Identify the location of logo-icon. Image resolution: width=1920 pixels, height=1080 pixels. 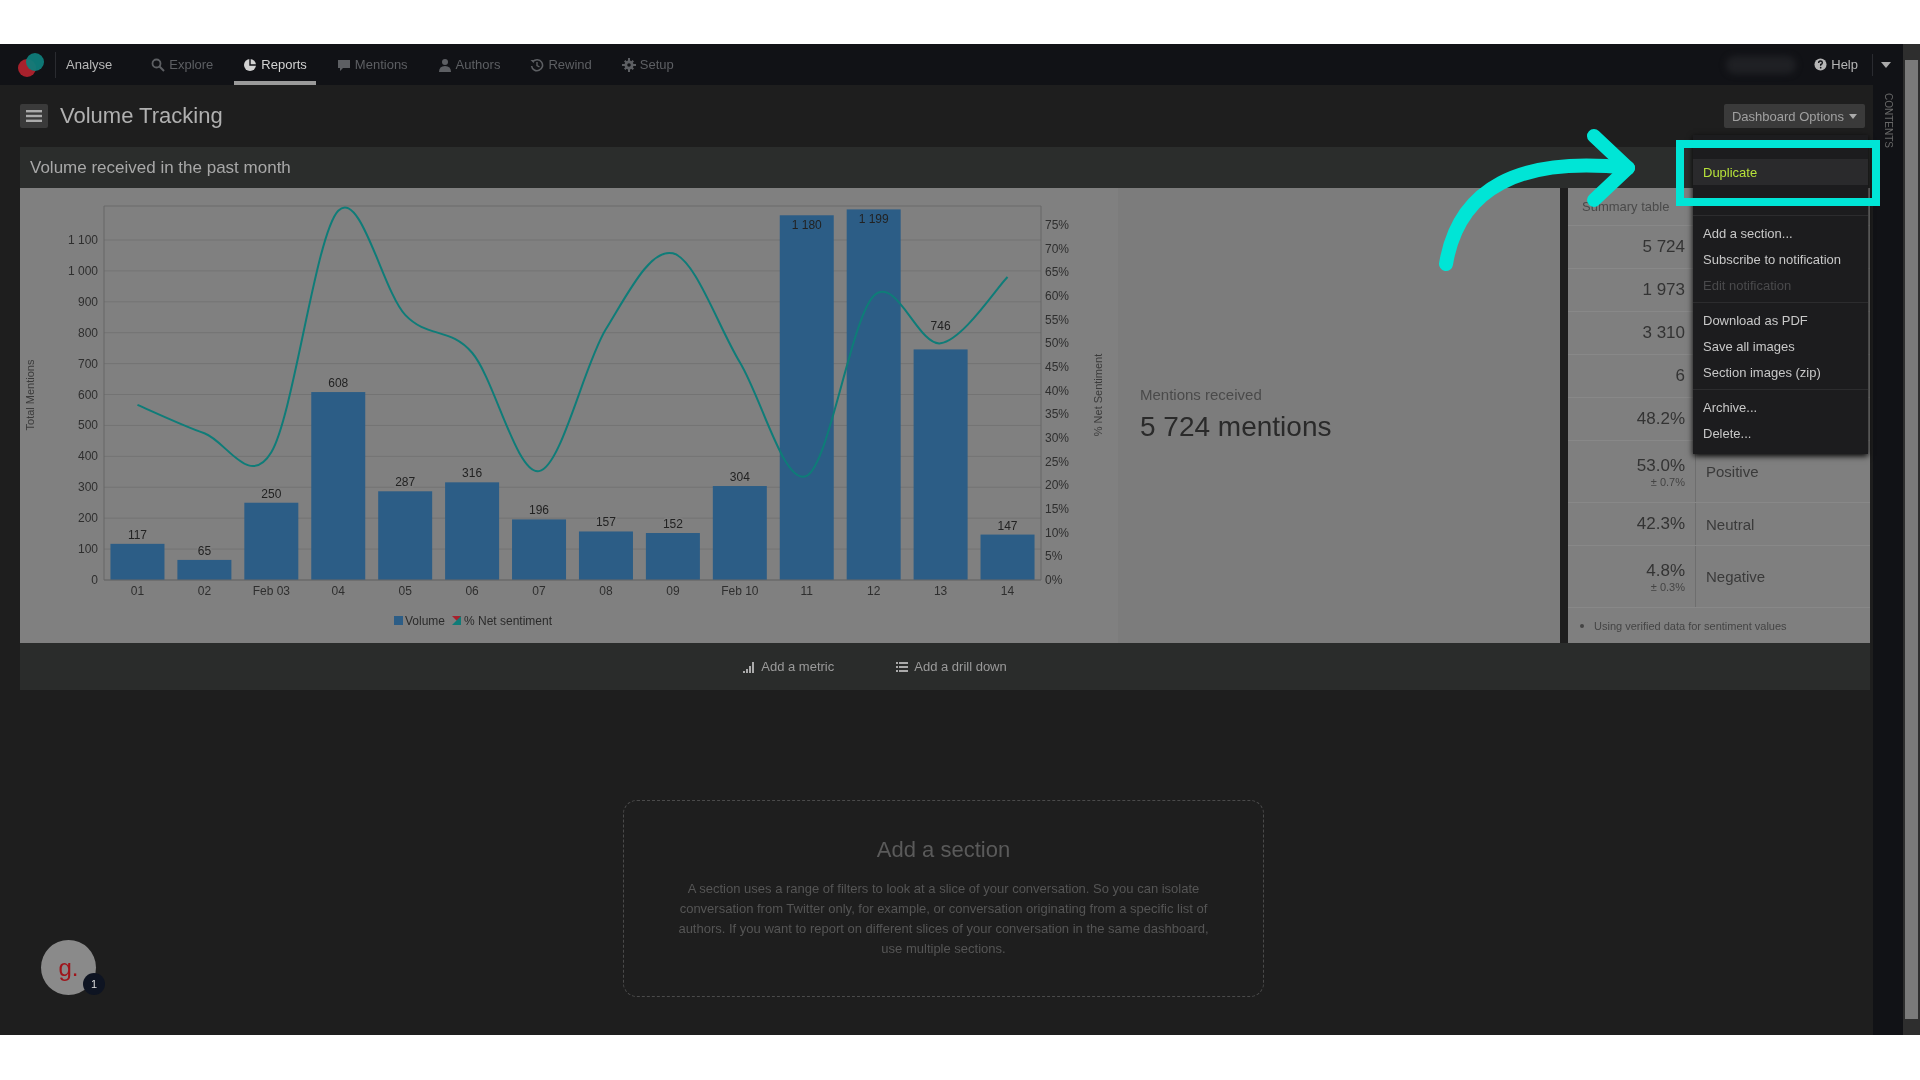
(31, 64).